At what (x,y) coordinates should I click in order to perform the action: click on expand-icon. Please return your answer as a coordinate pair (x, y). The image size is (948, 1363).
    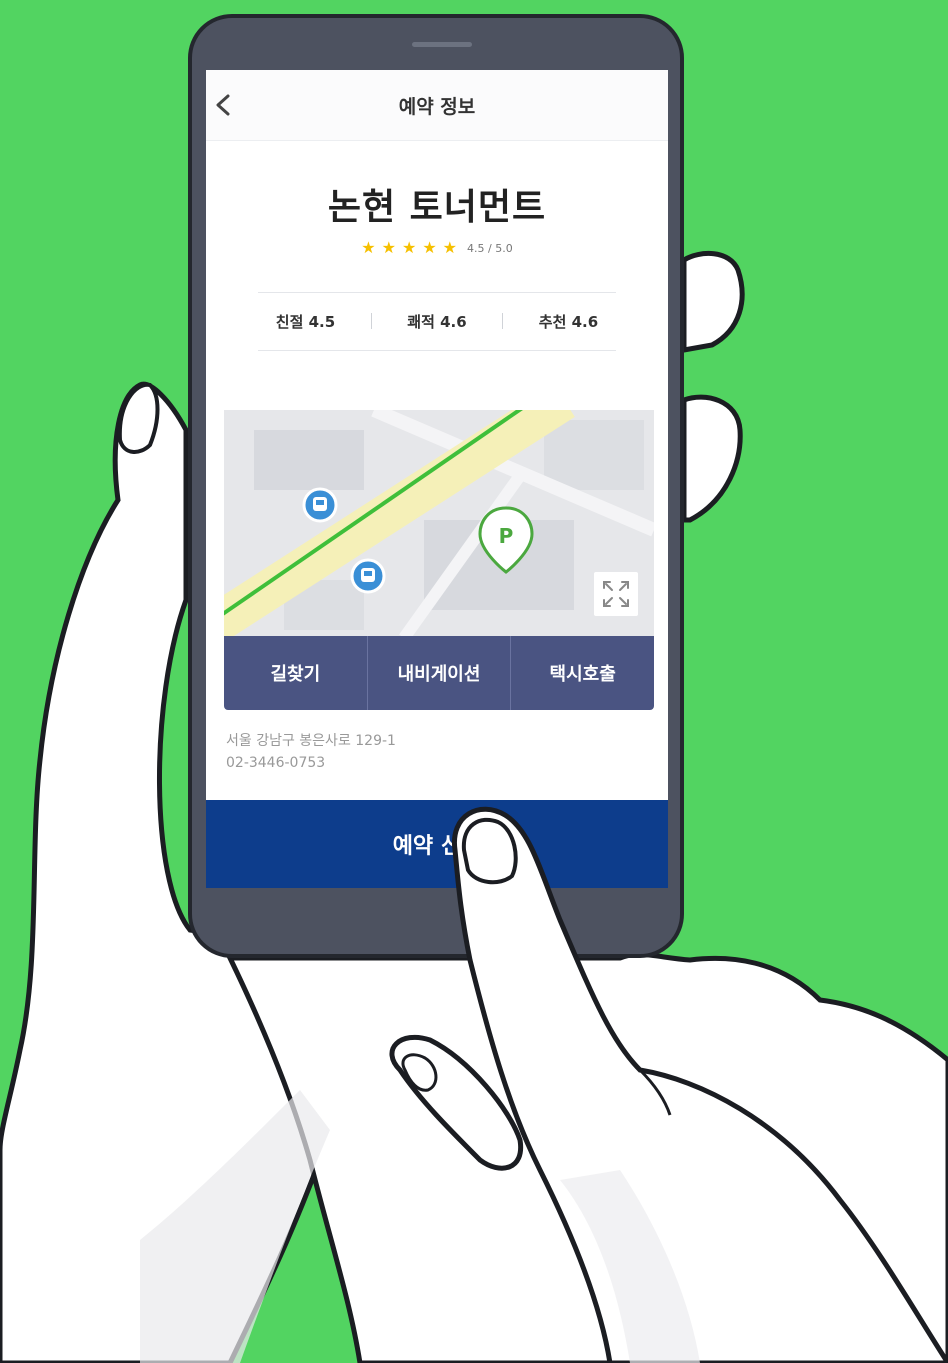
    Looking at the image, I should click on (616, 594).